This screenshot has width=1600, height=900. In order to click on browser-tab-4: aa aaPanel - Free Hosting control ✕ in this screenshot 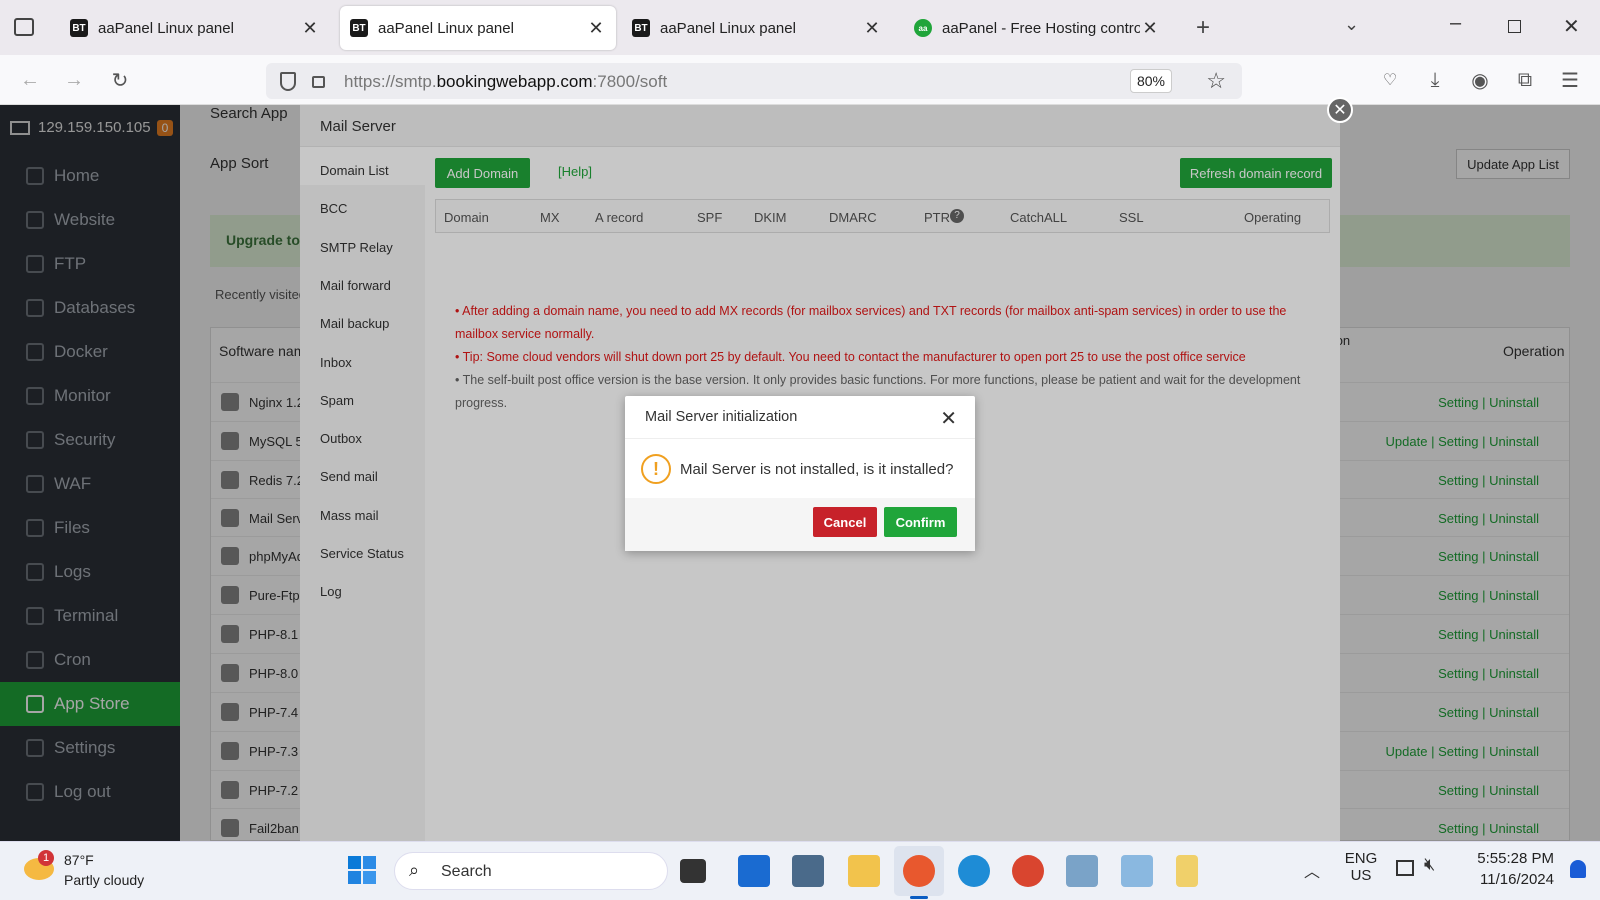, I will do `click(1037, 28)`.